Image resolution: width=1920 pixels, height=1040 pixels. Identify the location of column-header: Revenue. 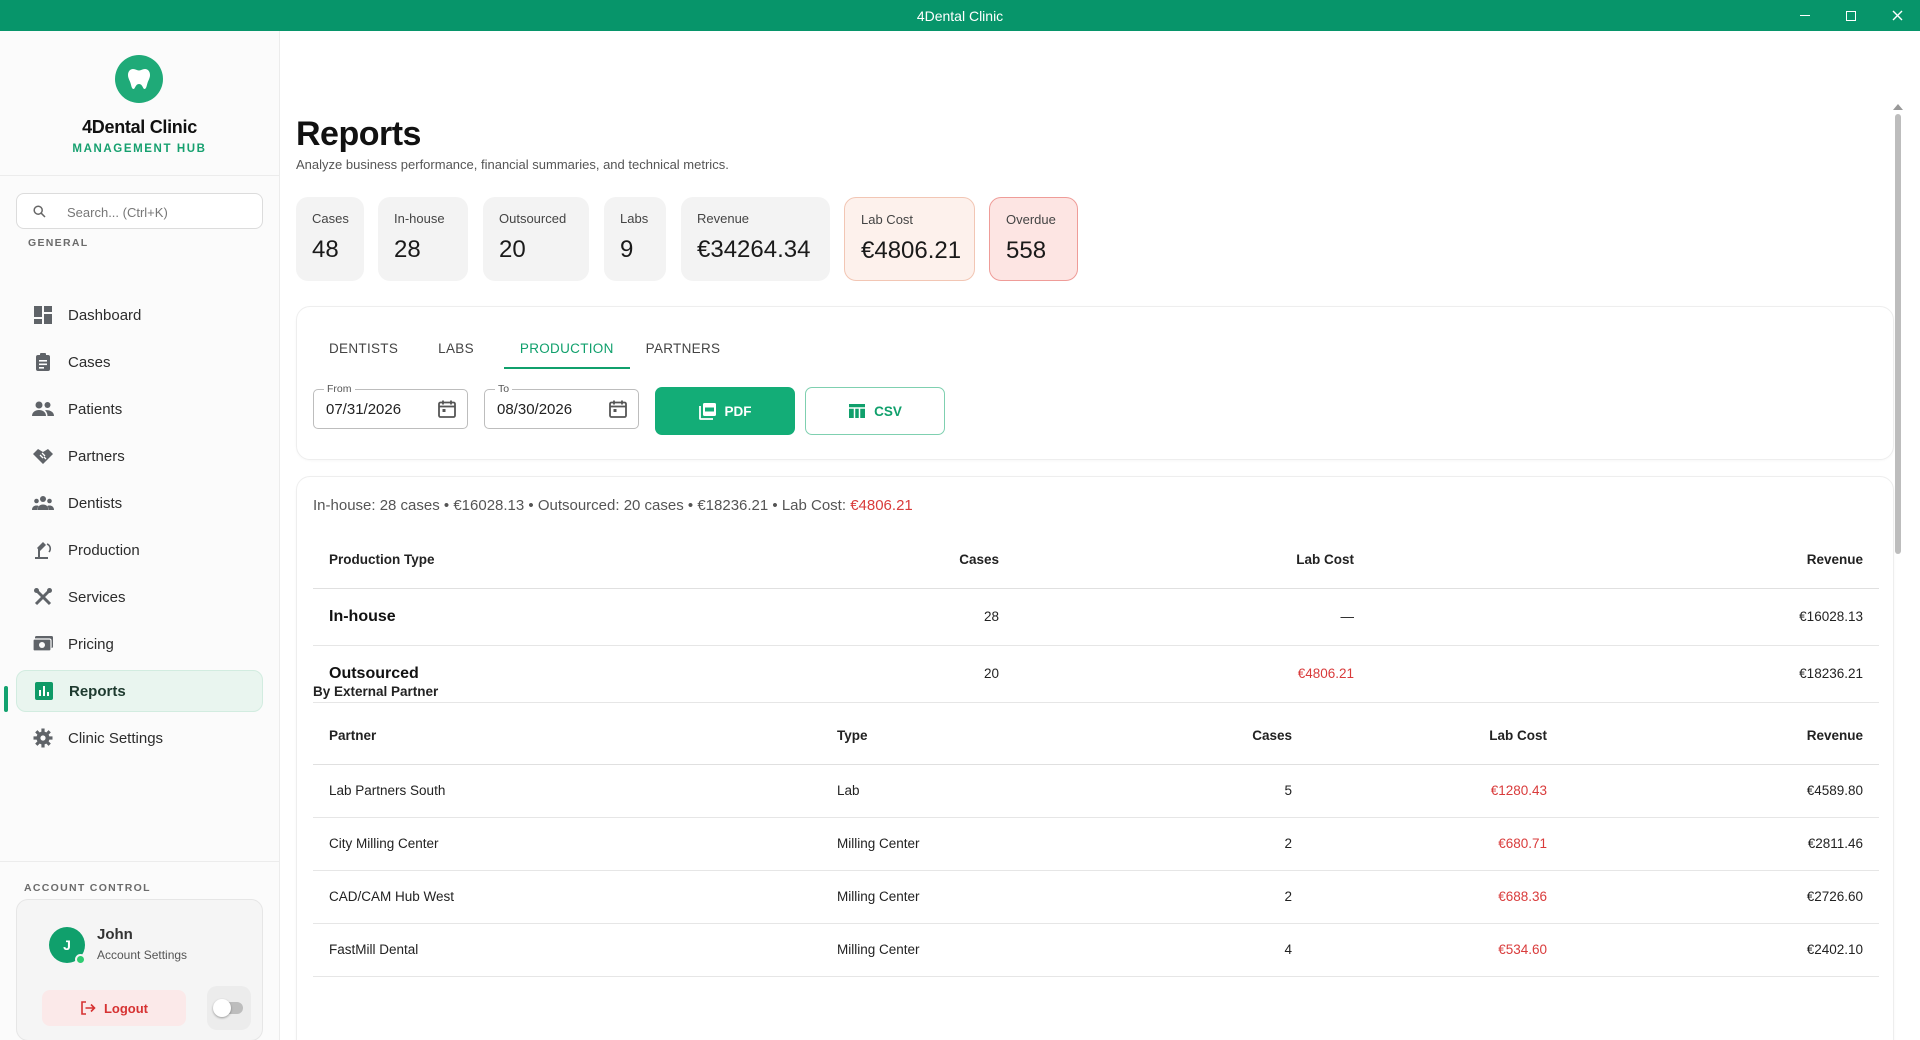
(1721, 736).